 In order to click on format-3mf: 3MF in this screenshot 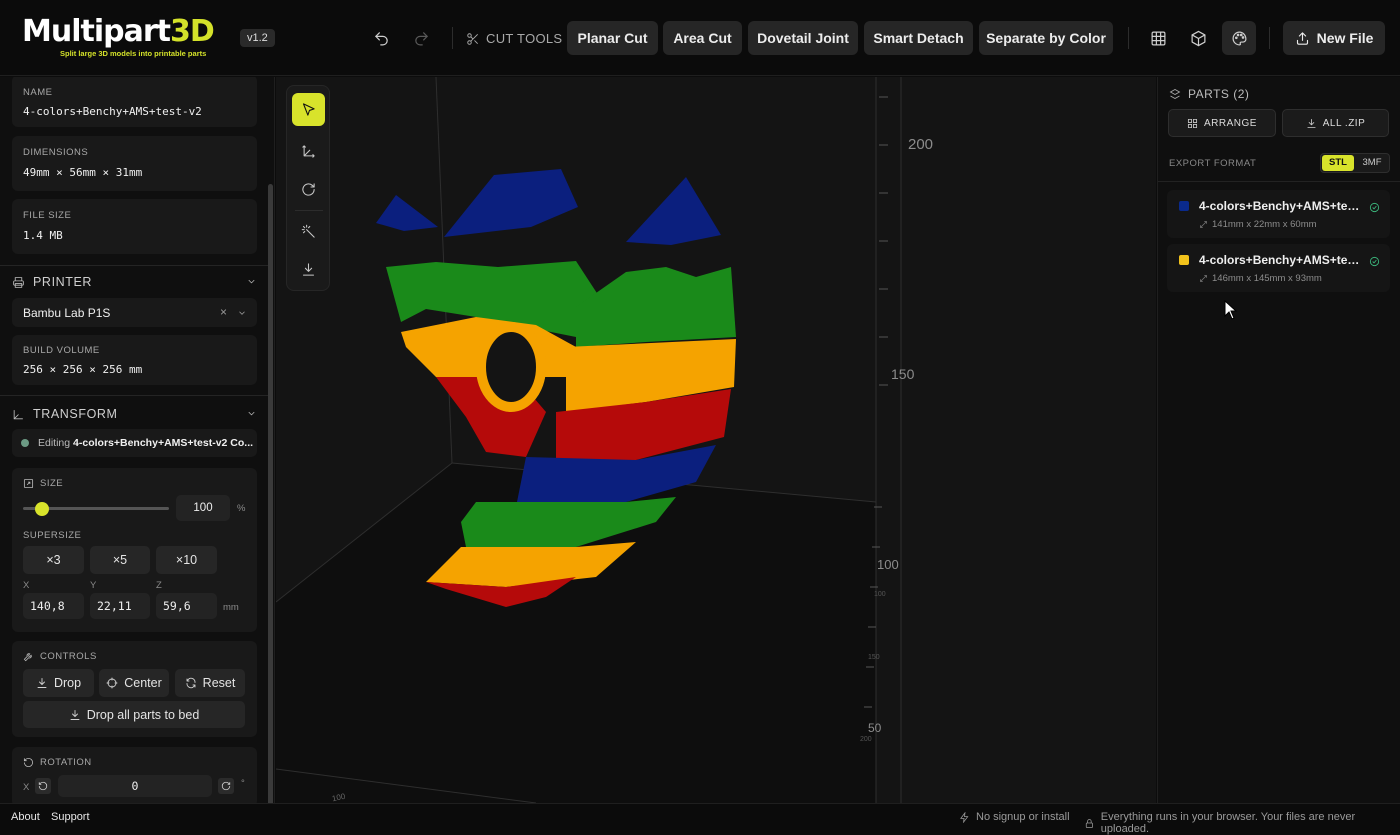, I will do `click(1372, 163)`.